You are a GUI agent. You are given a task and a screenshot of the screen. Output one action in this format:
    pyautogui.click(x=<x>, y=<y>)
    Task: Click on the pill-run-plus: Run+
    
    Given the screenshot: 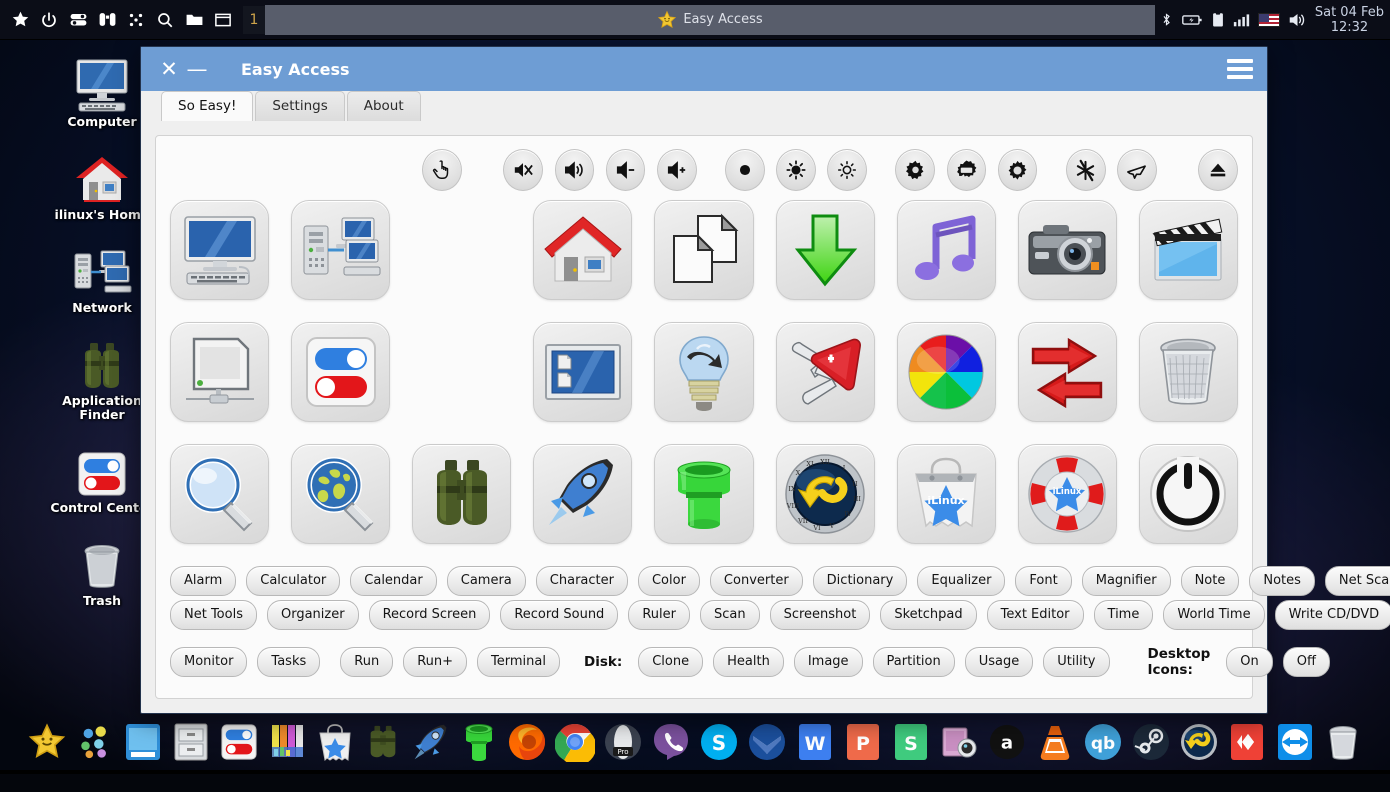 What is the action you would take?
    pyautogui.click(x=435, y=662)
    